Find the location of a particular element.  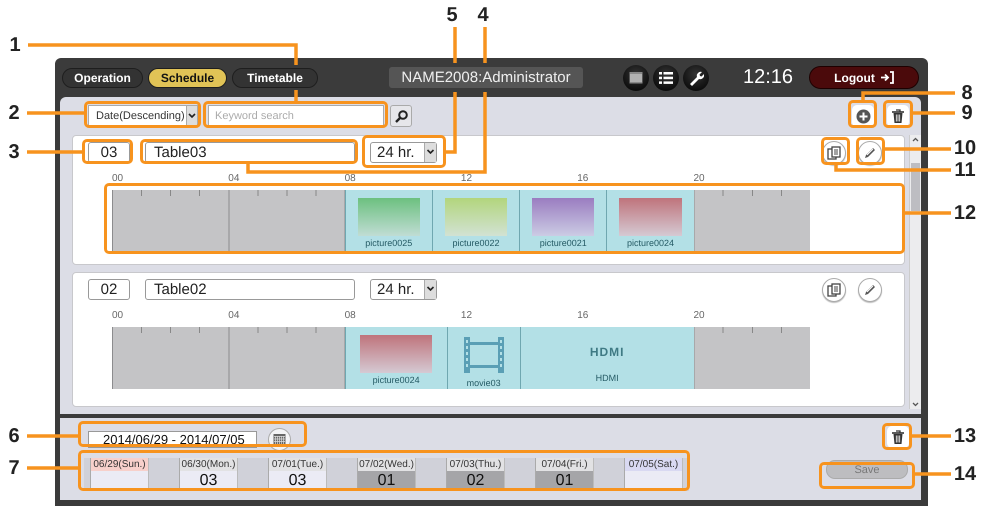

settings-button is located at coordinates (696, 77).